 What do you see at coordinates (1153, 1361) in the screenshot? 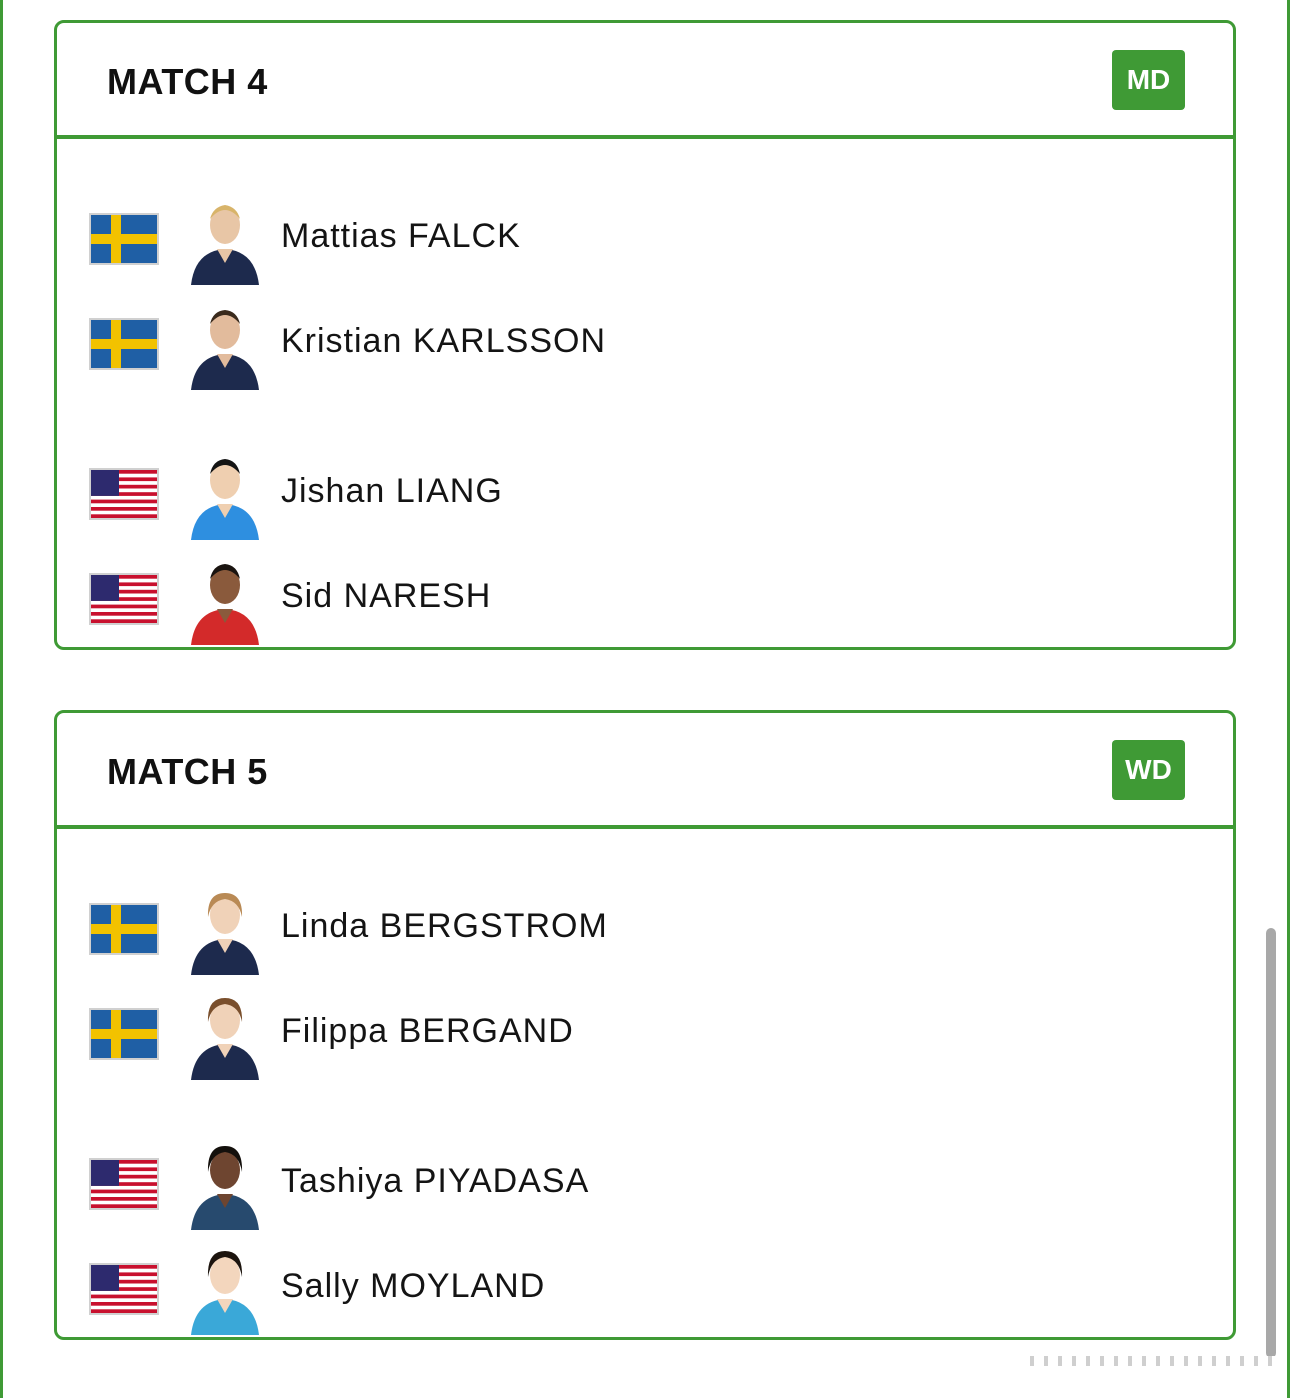
I see `bottom-edge-artifact` at bounding box center [1153, 1361].